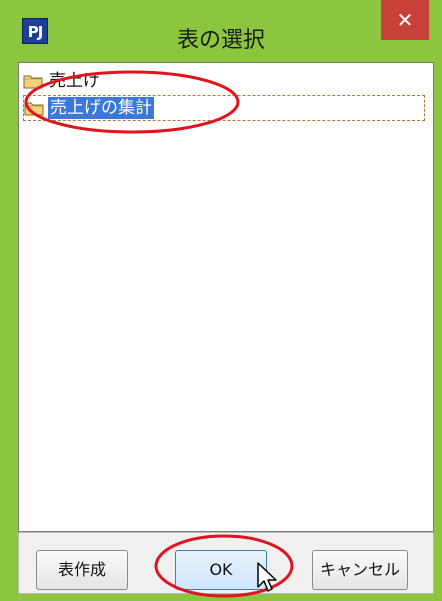 Image resolution: width=442 pixels, height=601 pixels. I want to click on list-item-selected: 売上げの集計, so click(224, 108).